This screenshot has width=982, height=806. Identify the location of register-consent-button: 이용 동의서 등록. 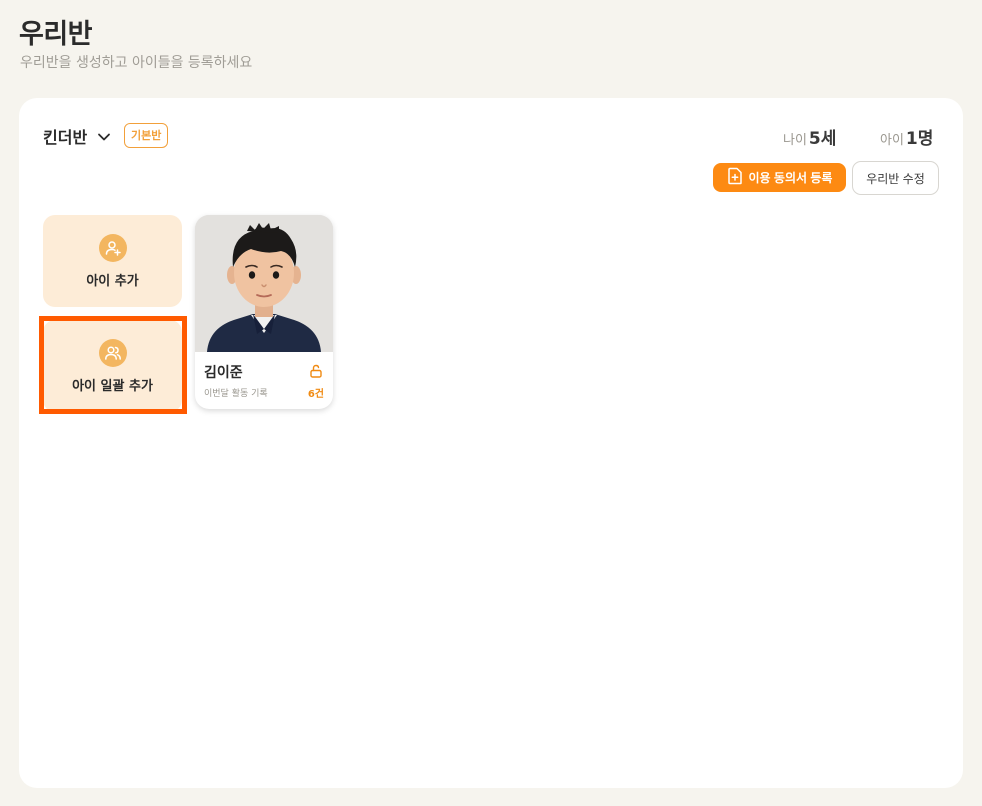
(779, 177).